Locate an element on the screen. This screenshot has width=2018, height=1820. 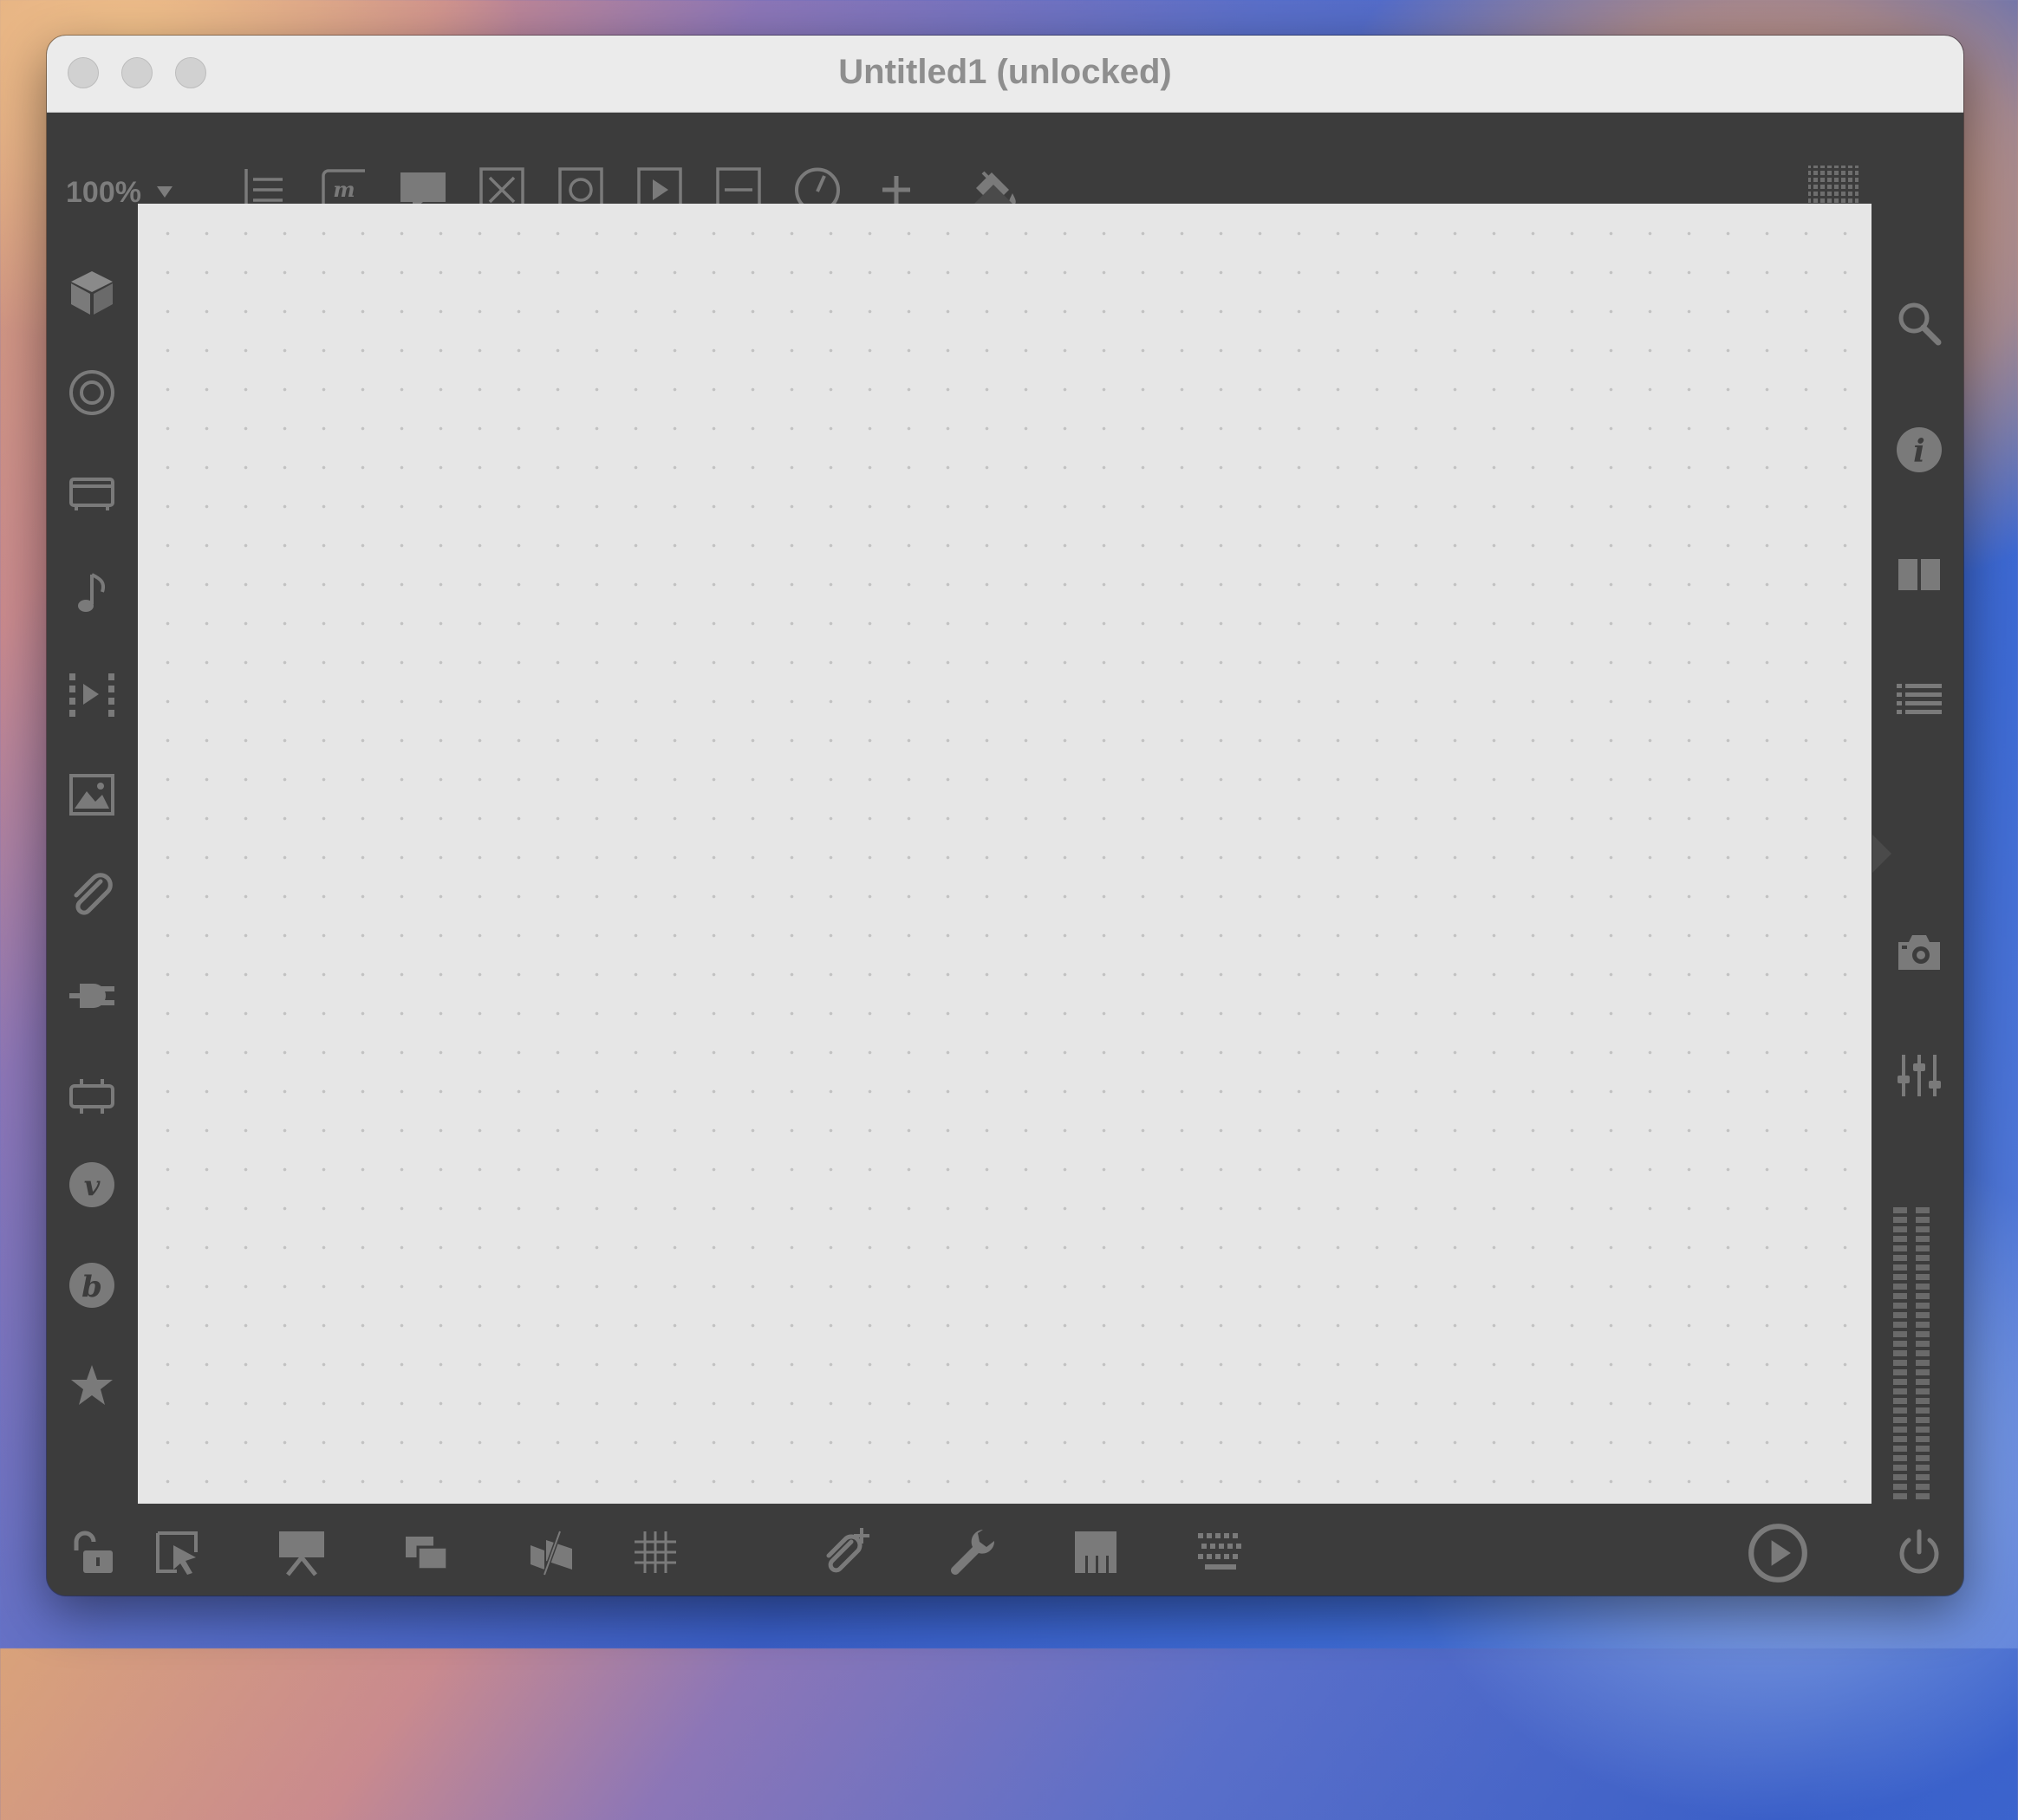
columns-icon is located at coordinates (1919, 575).